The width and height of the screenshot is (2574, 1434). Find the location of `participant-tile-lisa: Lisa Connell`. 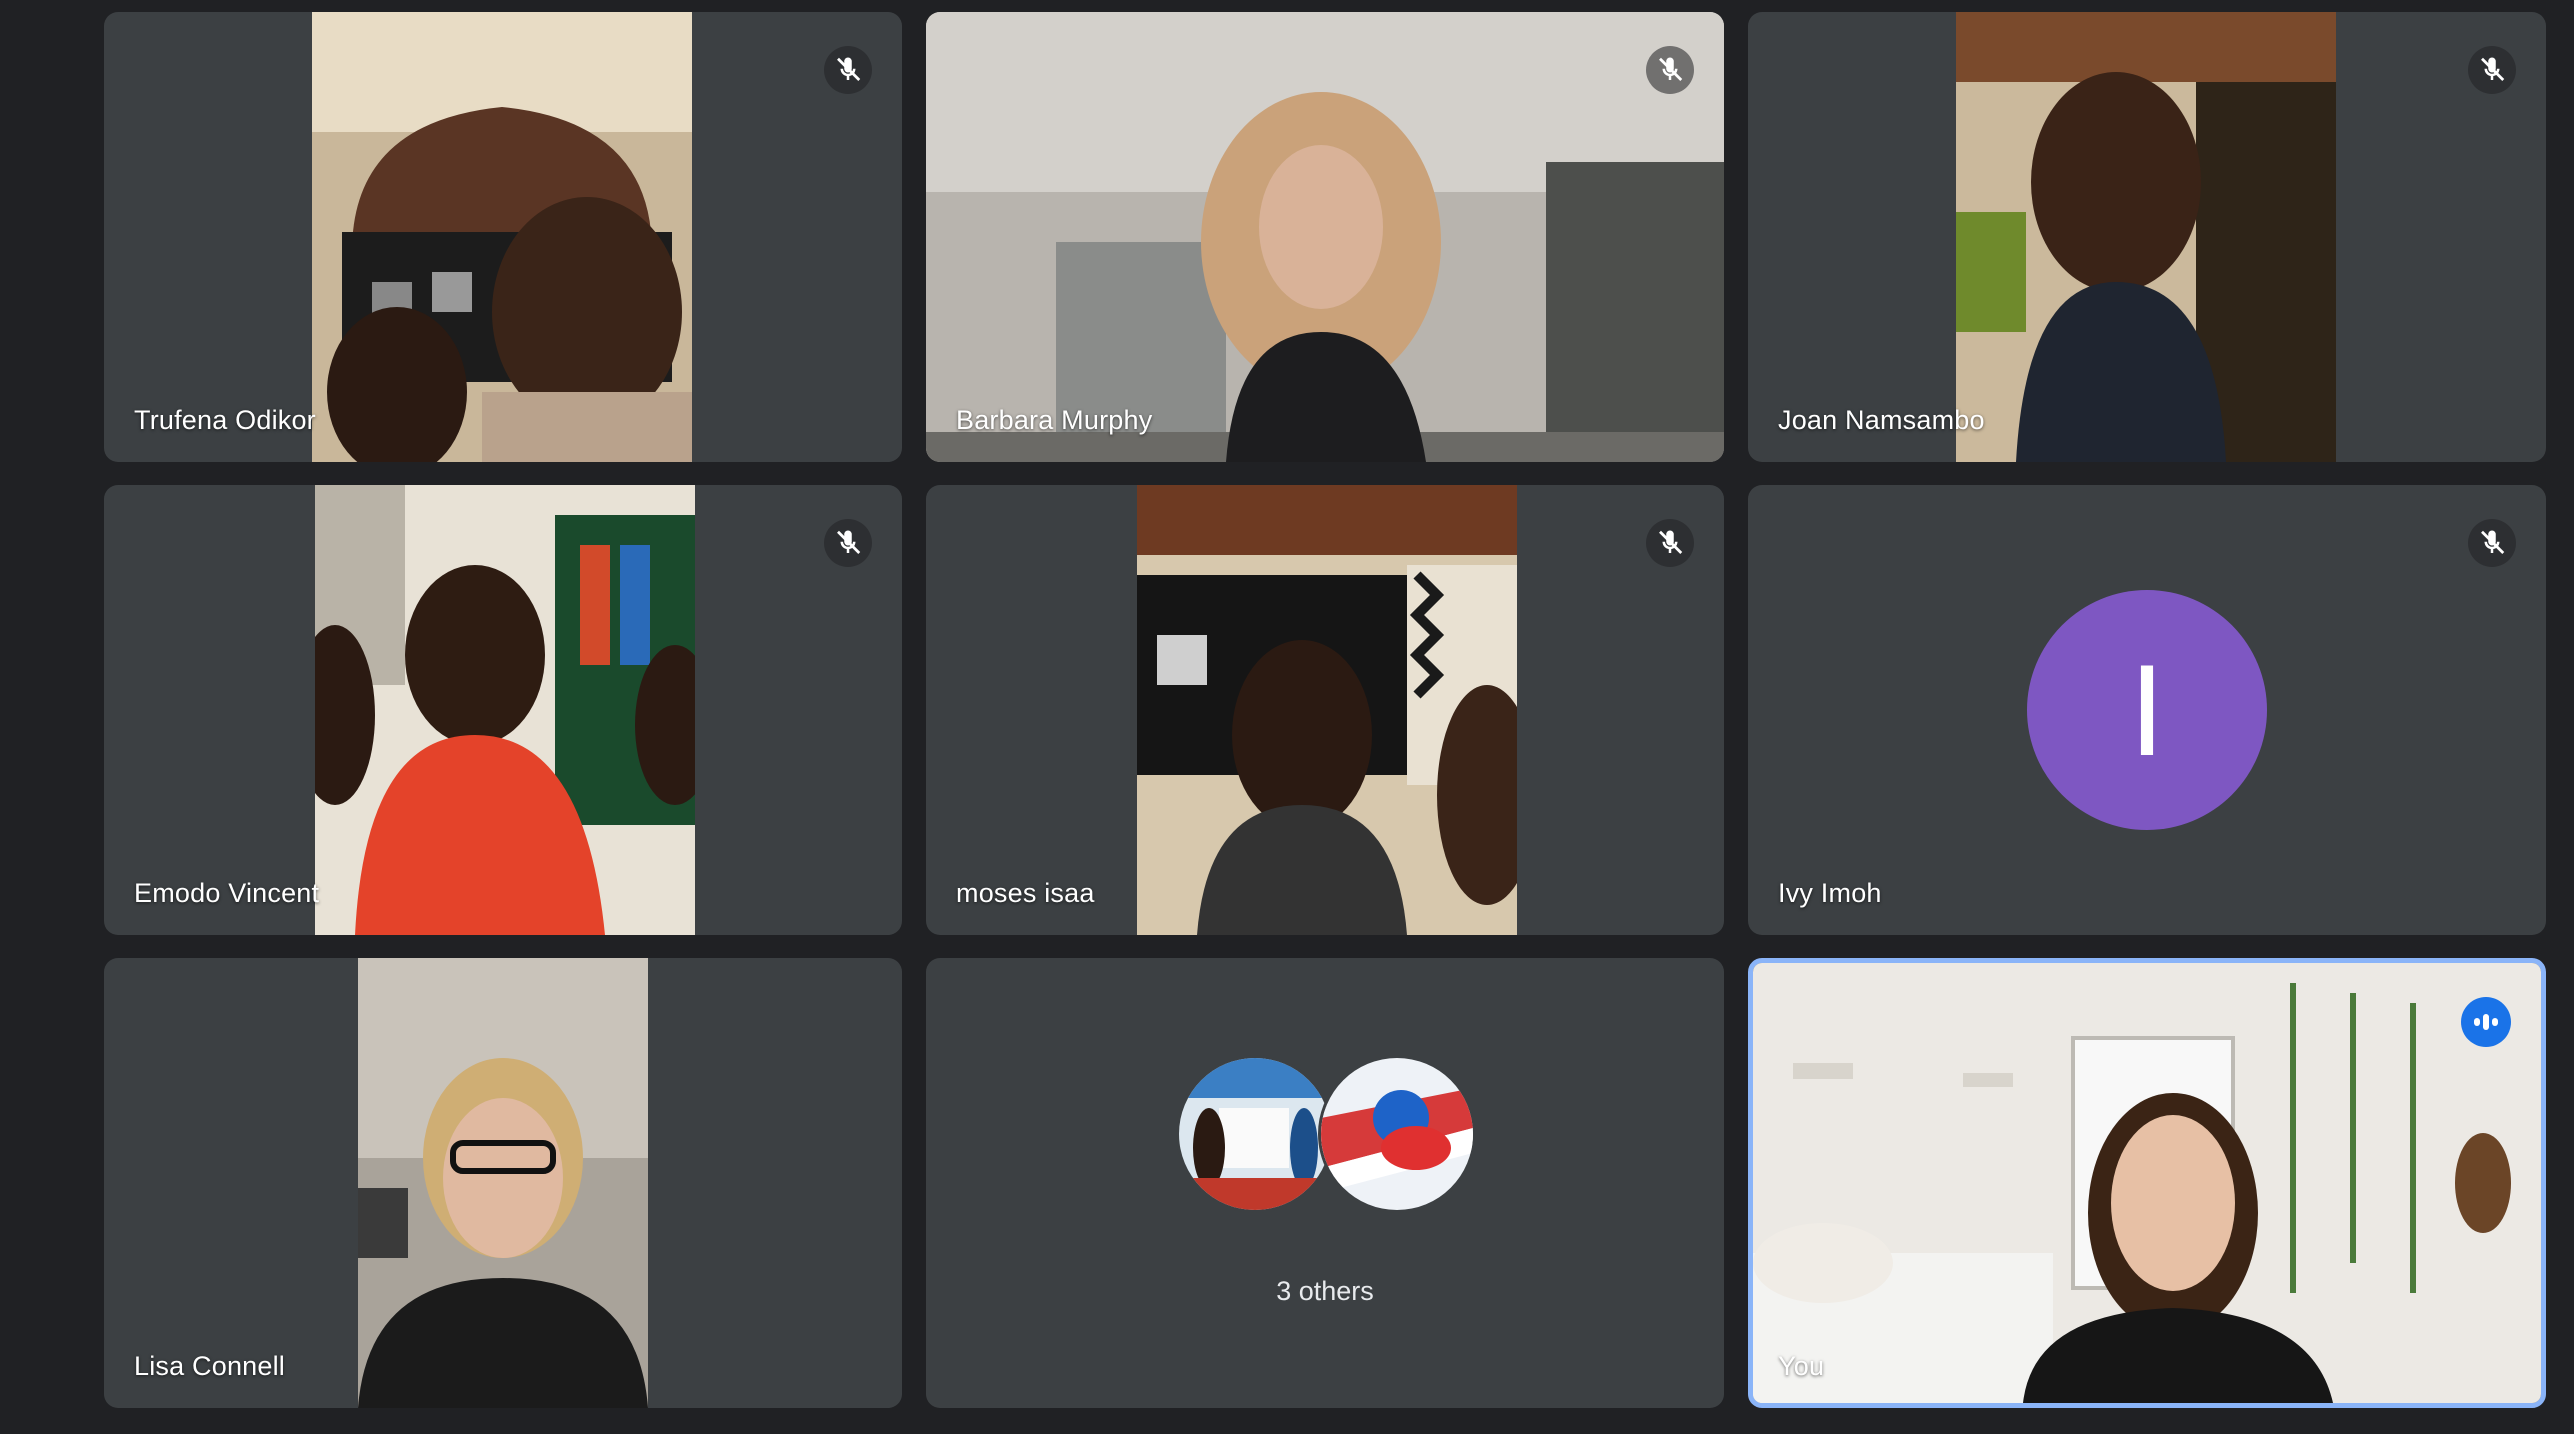

participant-tile-lisa: Lisa Connell is located at coordinates (503, 1183).